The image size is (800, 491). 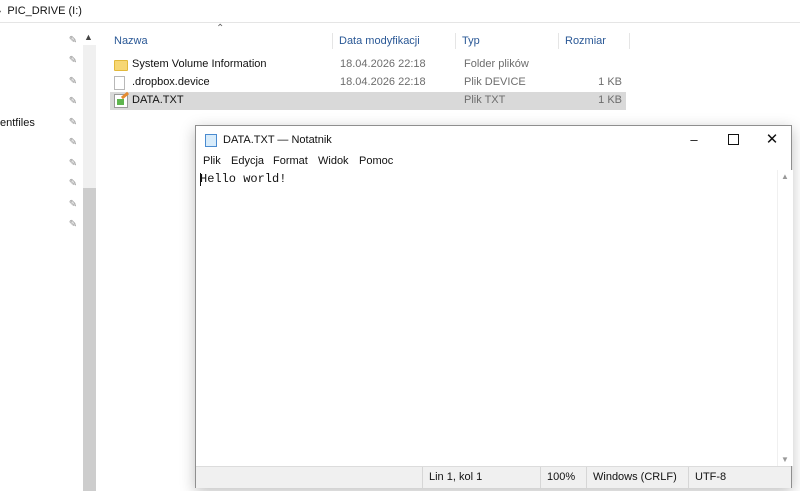 What do you see at coordinates (243, 179) in the screenshot?
I see `editor-content: Hello world!` at bounding box center [243, 179].